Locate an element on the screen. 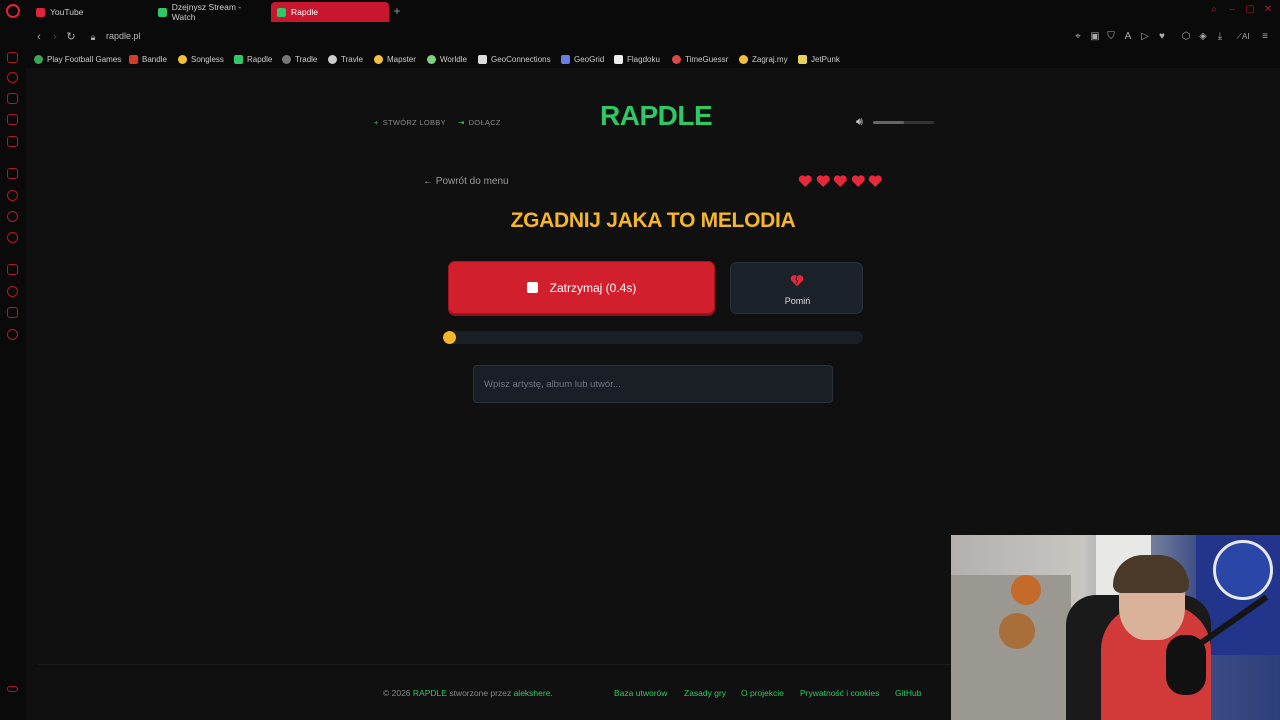  minimize-icon: – is located at coordinates (1232, 10).